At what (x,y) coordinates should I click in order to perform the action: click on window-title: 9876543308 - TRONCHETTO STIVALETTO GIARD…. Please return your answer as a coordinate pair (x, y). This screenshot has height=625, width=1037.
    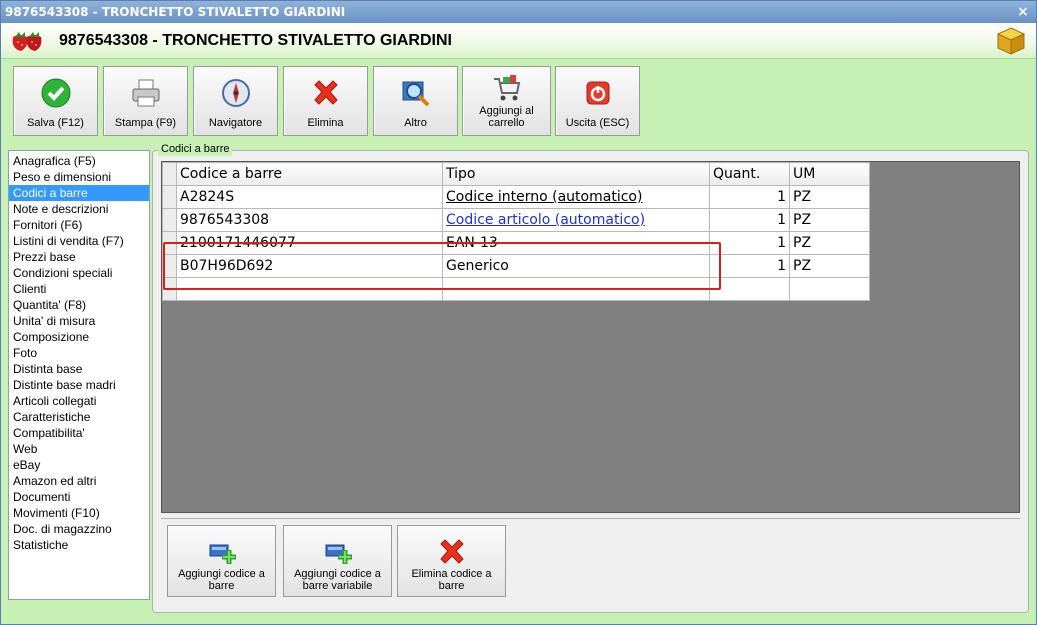
    Looking at the image, I should click on (175, 12).